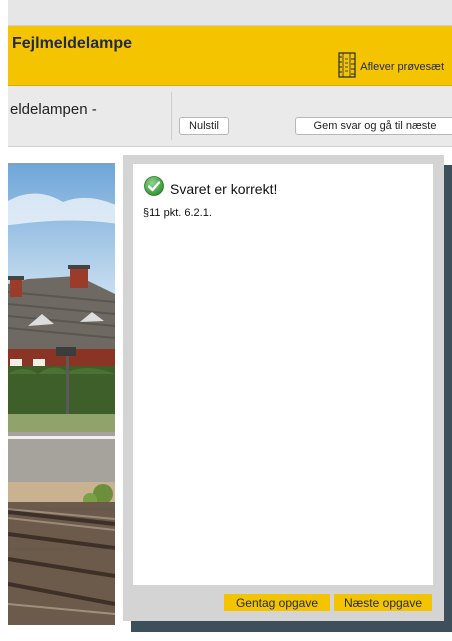  What do you see at coordinates (373, 126) in the screenshot?
I see `save-and-next-button: Gem svar og gå til næste` at bounding box center [373, 126].